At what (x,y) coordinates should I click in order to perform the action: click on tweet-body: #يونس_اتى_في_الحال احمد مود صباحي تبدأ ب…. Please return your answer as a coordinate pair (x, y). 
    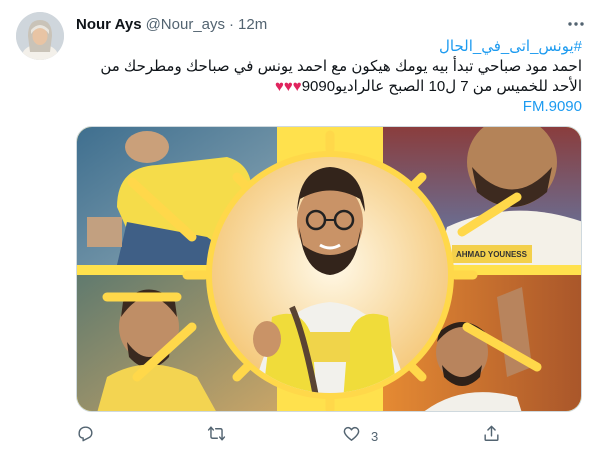
    Looking at the image, I should click on (329, 77).